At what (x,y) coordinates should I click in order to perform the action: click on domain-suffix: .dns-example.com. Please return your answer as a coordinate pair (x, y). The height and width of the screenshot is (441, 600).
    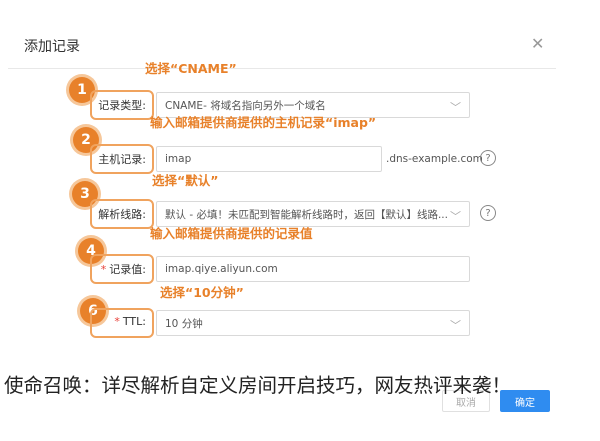
    Looking at the image, I should click on (434, 159).